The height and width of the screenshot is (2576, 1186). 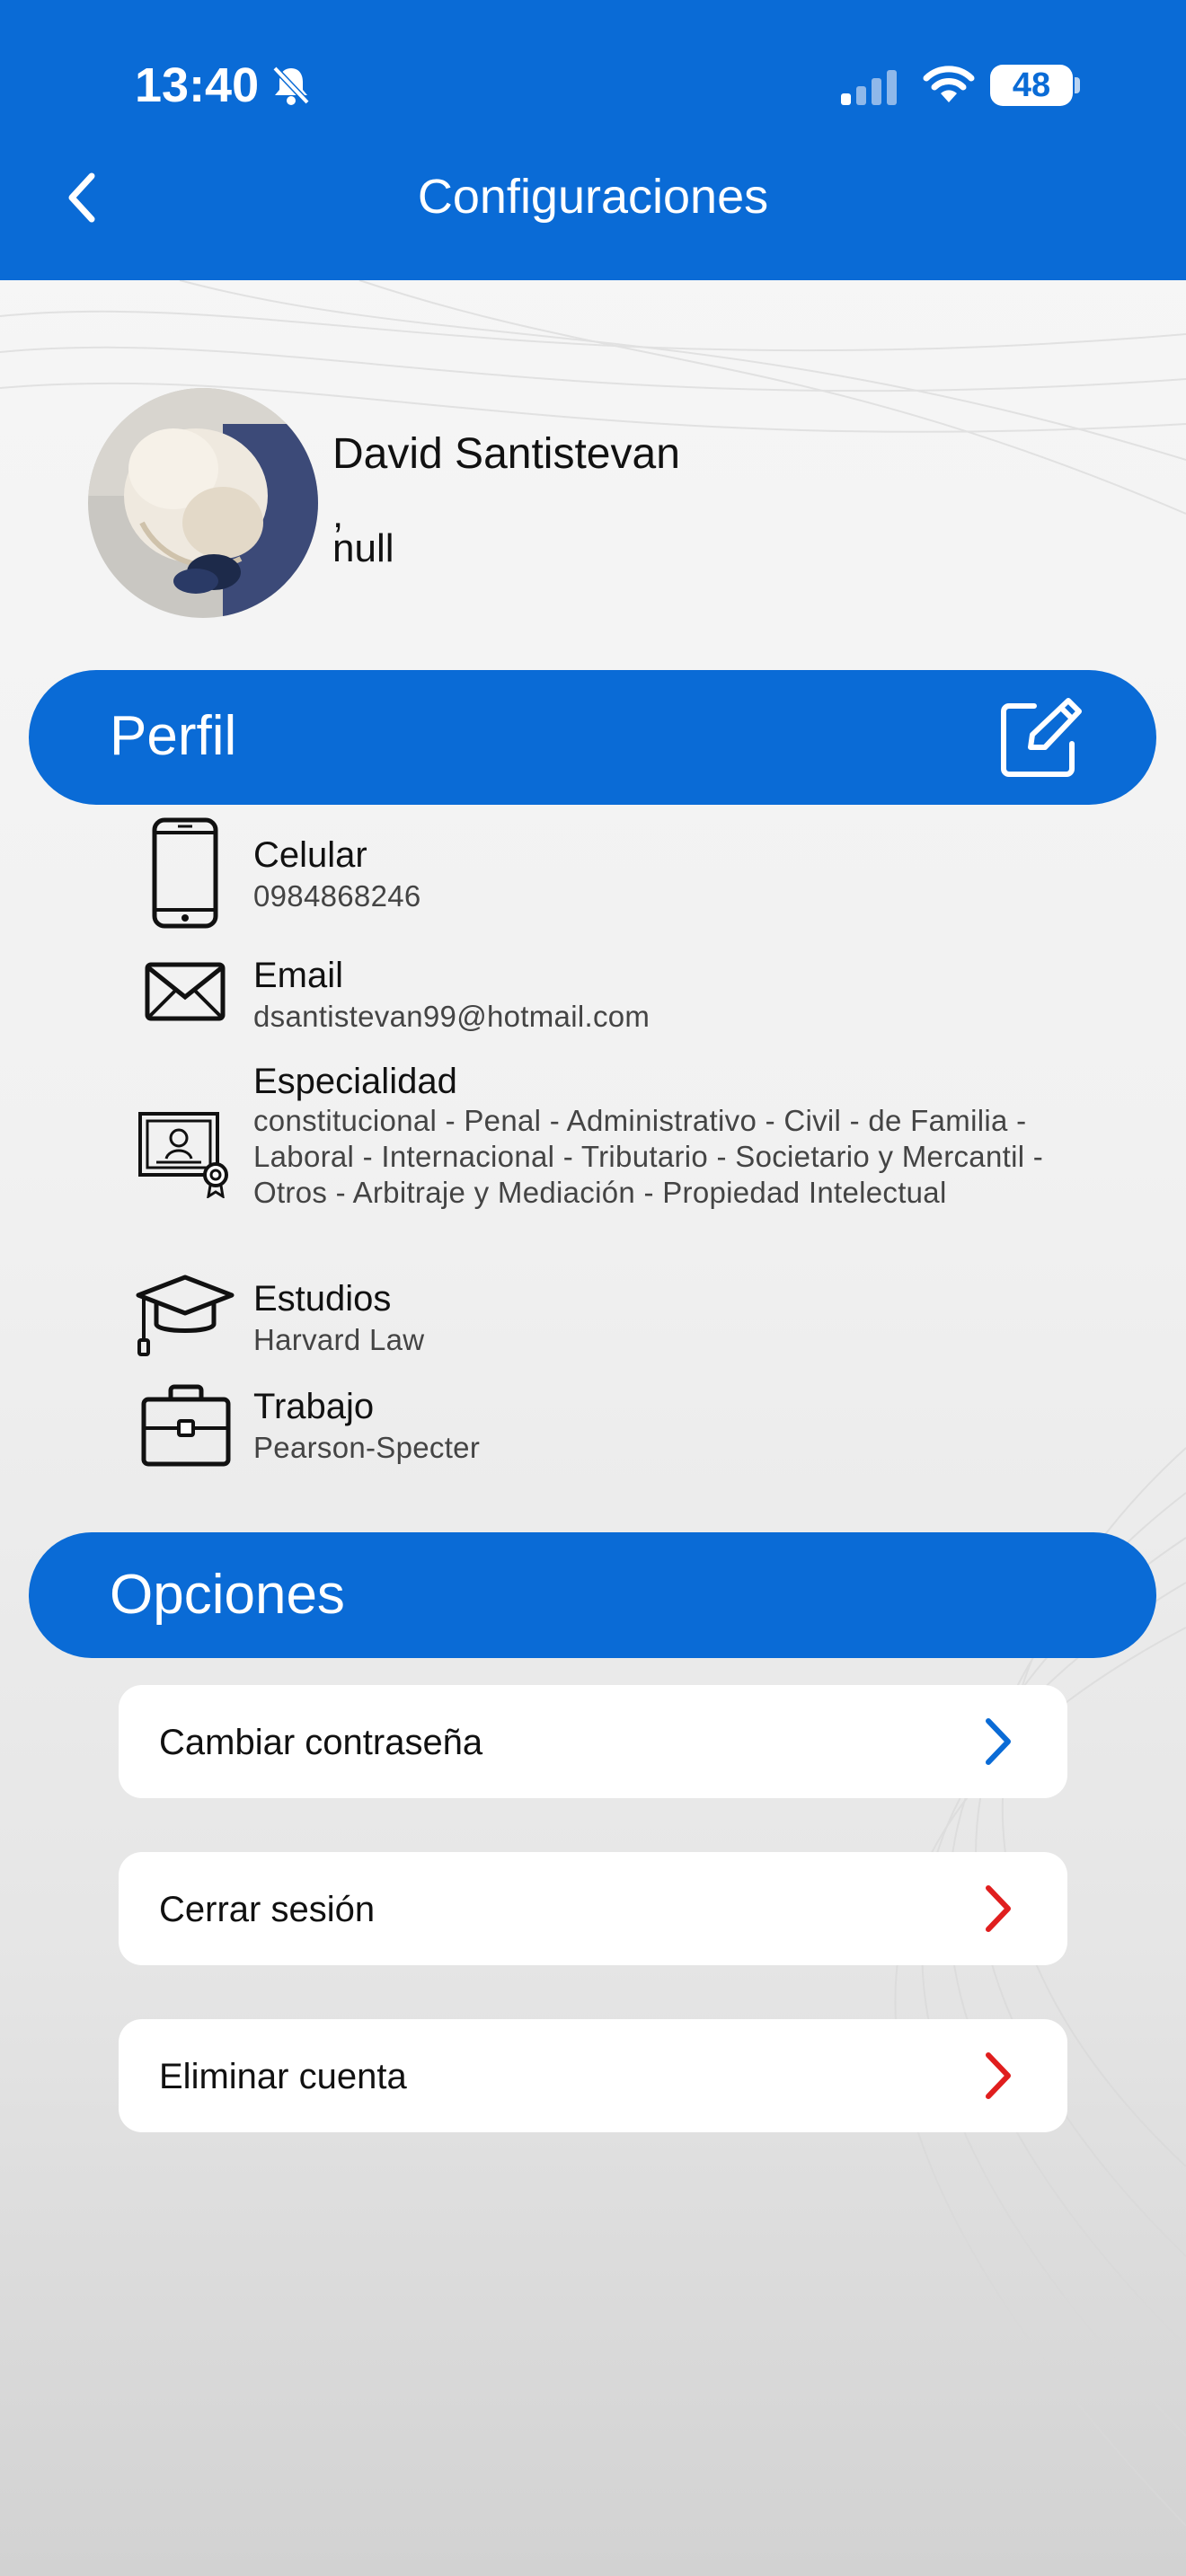 What do you see at coordinates (291, 85) in the screenshot?
I see `bell-muted-icon` at bounding box center [291, 85].